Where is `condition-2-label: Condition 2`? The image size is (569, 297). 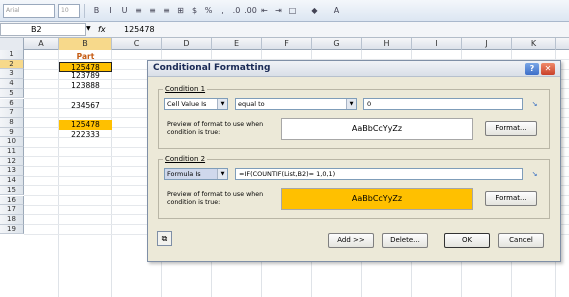 condition-2-label: Condition 2 is located at coordinates (185, 159).